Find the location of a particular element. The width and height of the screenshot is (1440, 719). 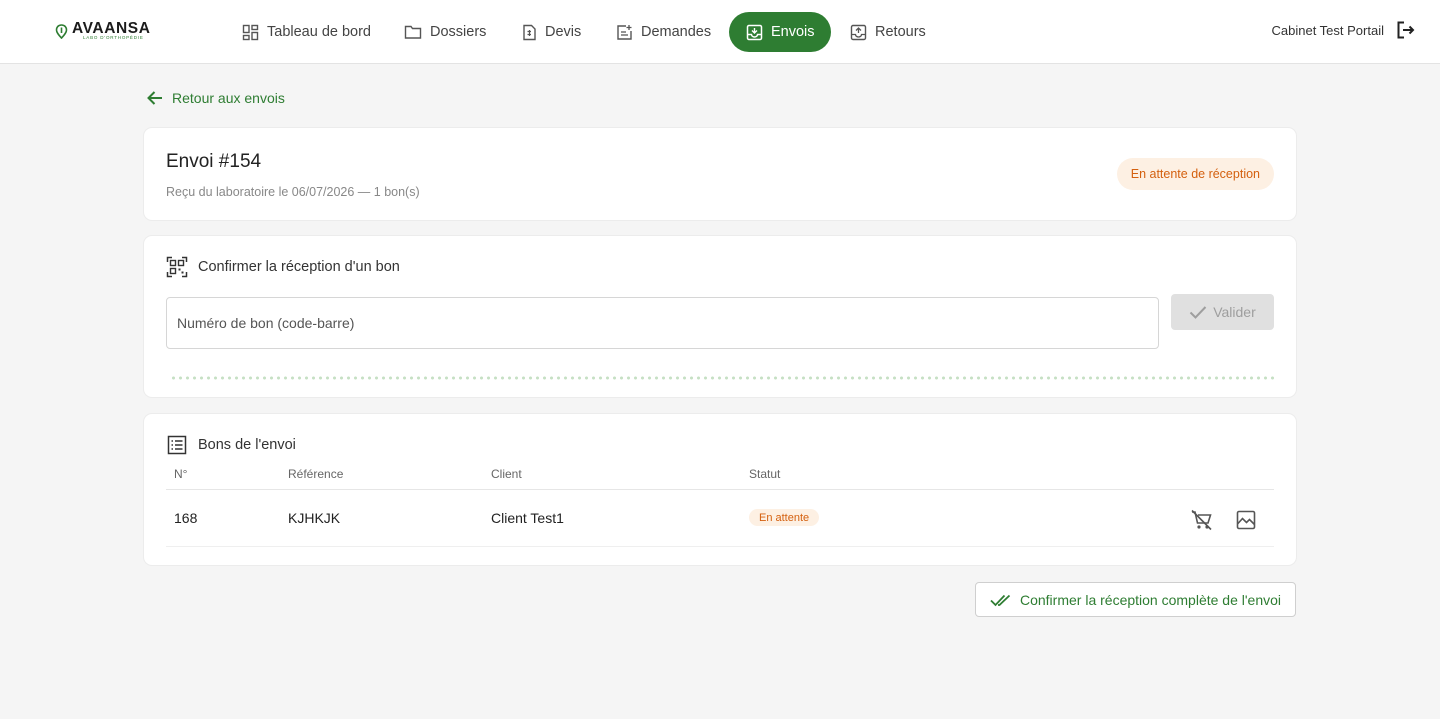

nav-label: Dossiers is located at coordinates (458, 32).